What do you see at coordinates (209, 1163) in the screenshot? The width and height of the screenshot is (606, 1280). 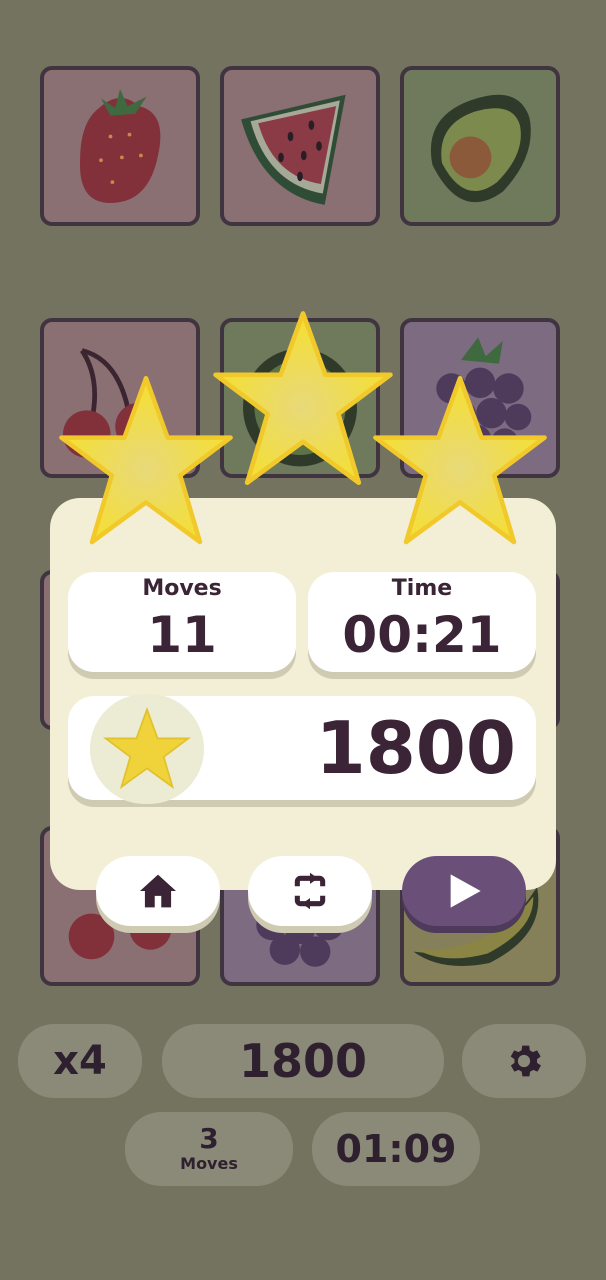 I see `hud-moves-label: Moves` at bounding box center [209, 1163].